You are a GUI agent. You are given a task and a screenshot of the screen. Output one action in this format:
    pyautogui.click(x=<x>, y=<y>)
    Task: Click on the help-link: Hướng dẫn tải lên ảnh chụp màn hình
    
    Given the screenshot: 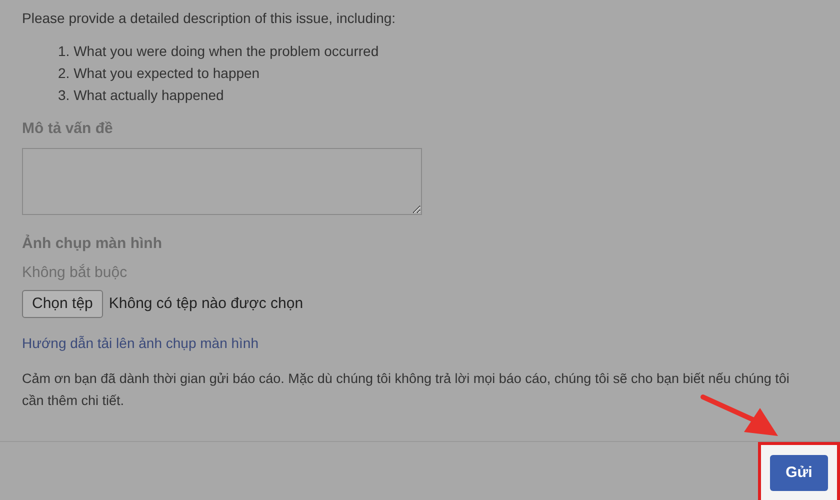 What is the action you would take?
    pyautogui.click(x=140, y=343)
    